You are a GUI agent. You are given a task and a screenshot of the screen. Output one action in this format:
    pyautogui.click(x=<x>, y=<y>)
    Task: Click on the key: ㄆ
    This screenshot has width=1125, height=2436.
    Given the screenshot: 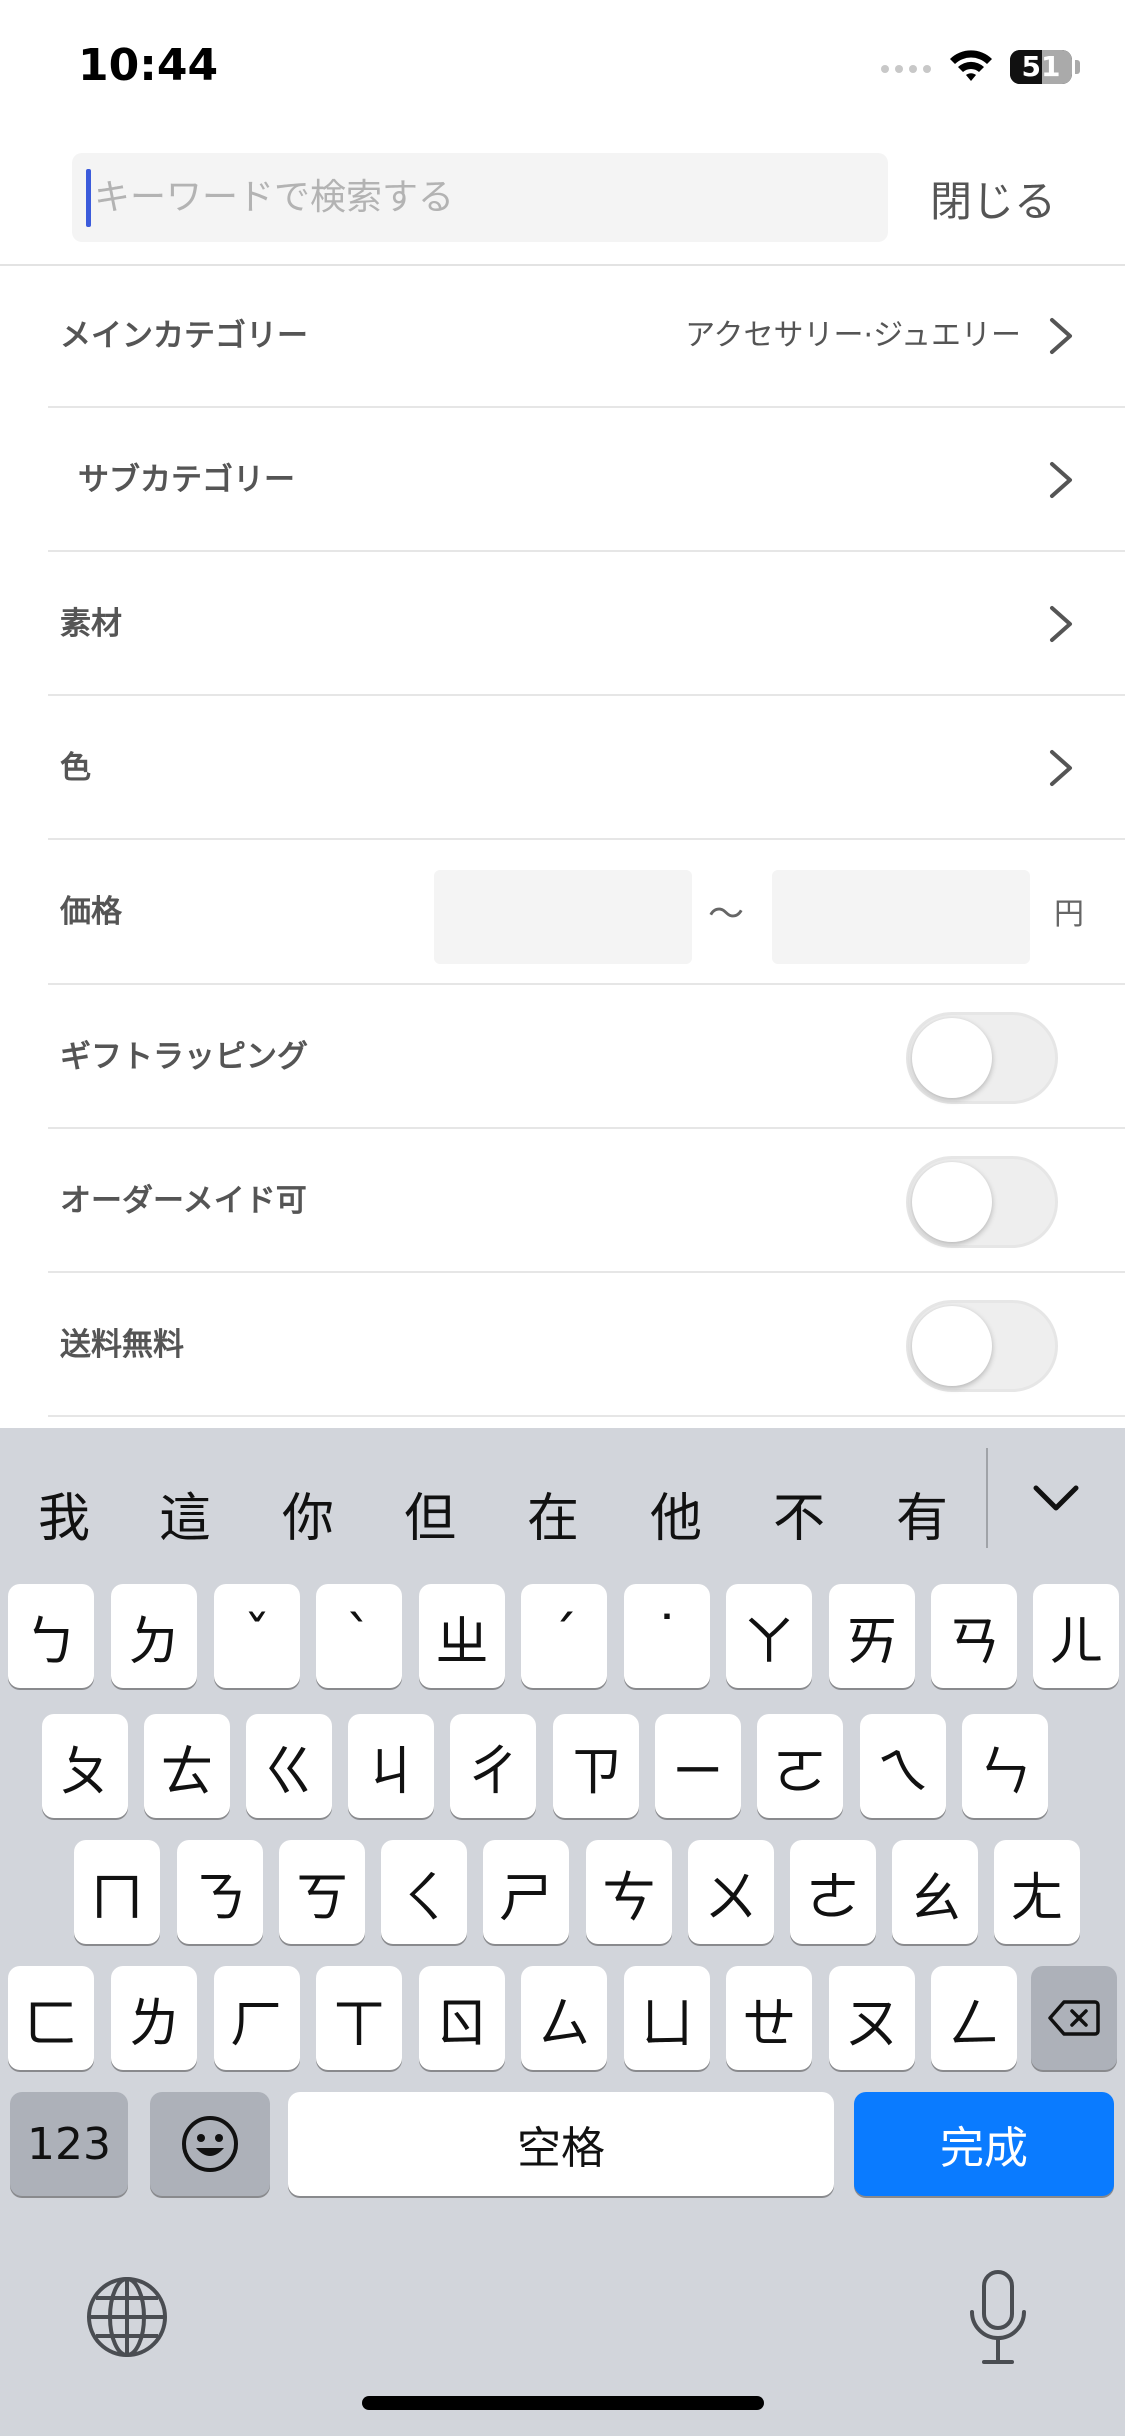 What is the action you would take?
    pyautogui.click(x=85, y=1766)
    